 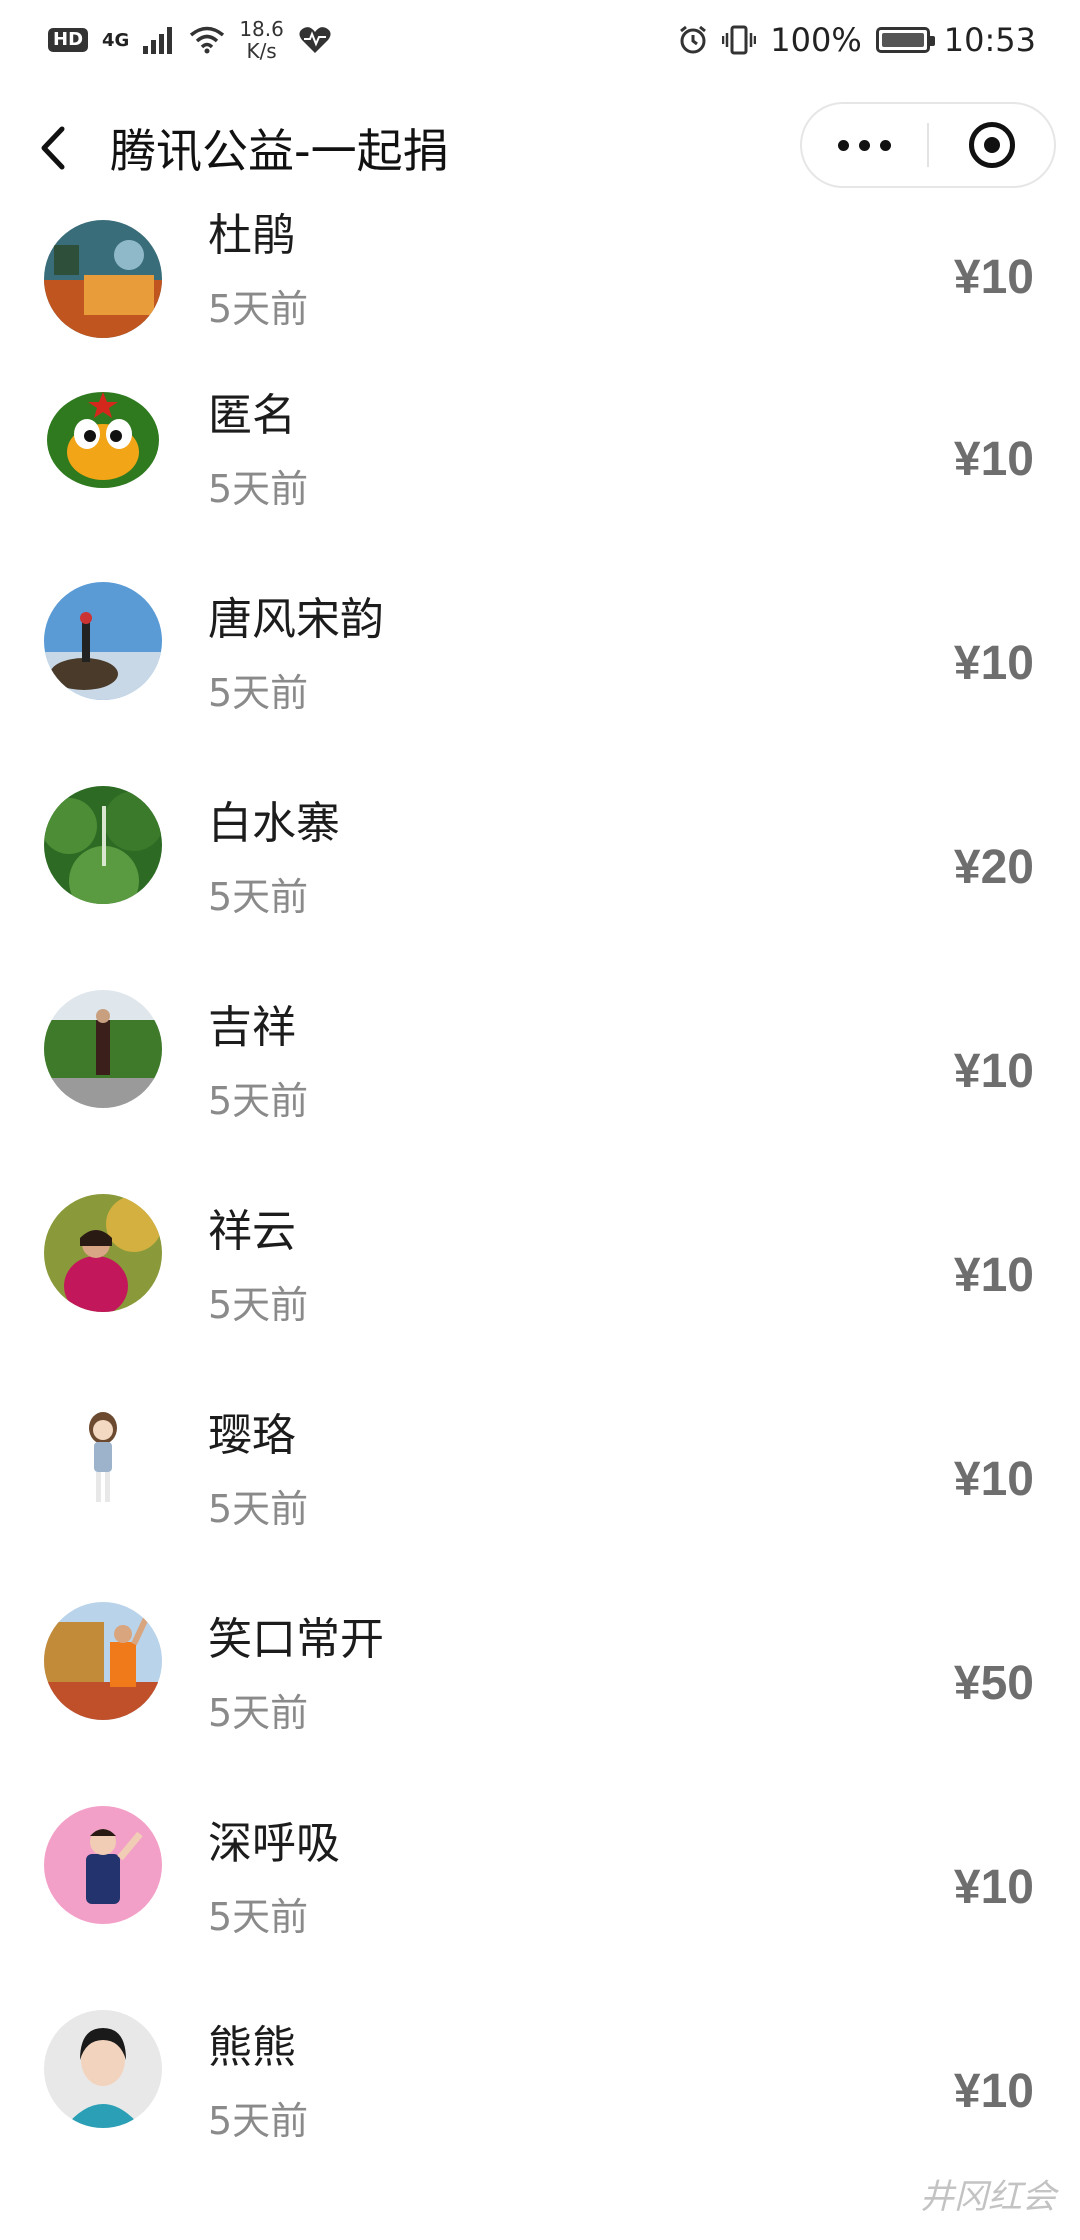 What do you see at coordinates (816, 40) in the screenshot?
I see `battery-percent: 100%` at bounding box center [816, 40].